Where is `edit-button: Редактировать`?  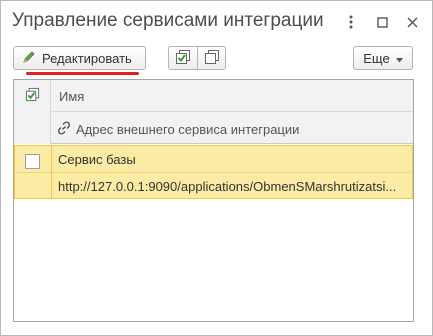
edit-button: Редактировать is located at coordinates (79, 58).